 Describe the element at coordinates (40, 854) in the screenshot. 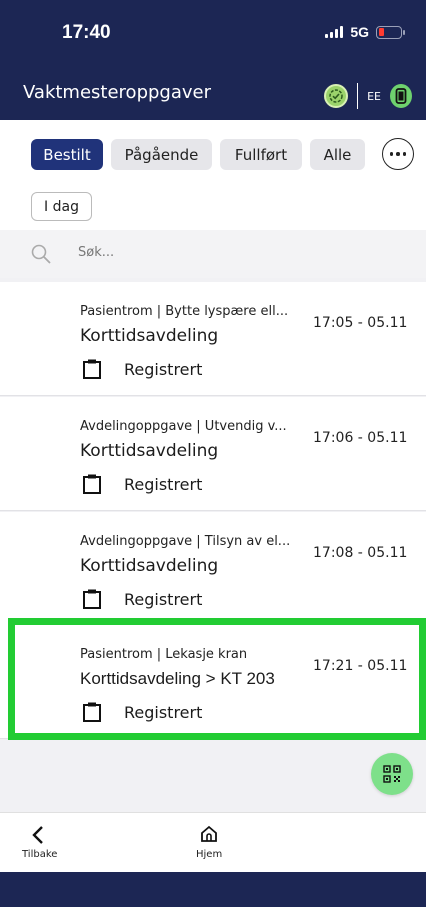

I see `back-label: Tilbake` at that location.